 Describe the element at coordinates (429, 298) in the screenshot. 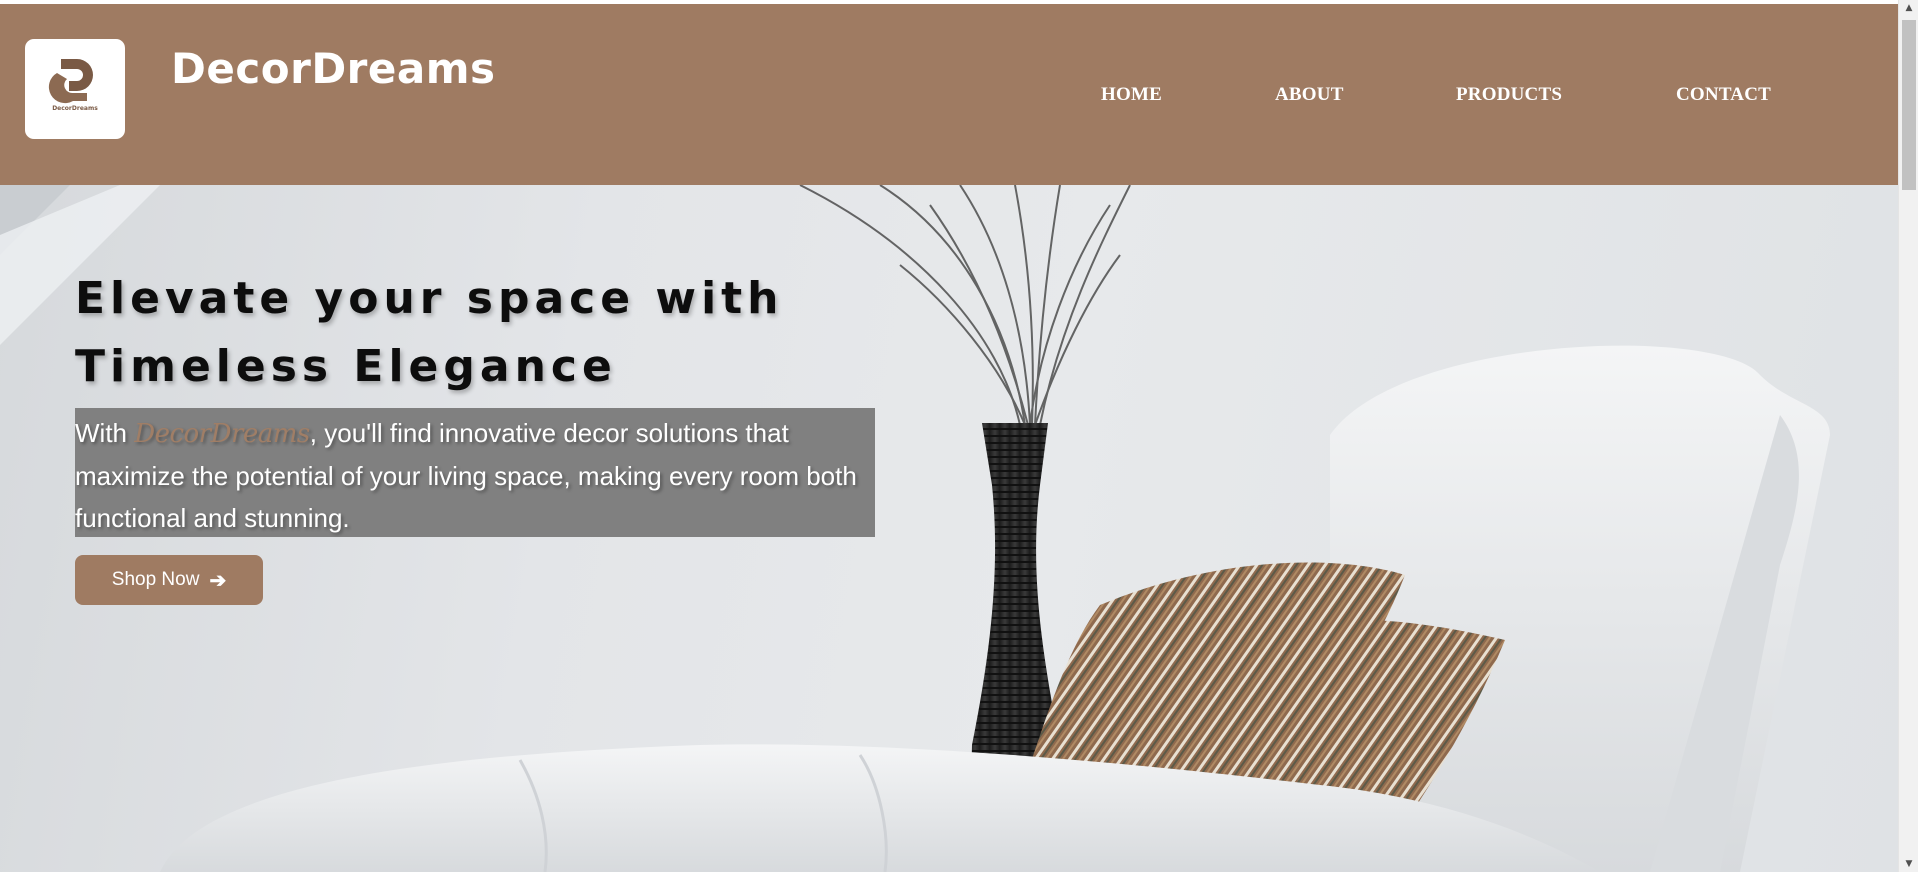

I see `headline-line-1: Elevate your space with` at that location.